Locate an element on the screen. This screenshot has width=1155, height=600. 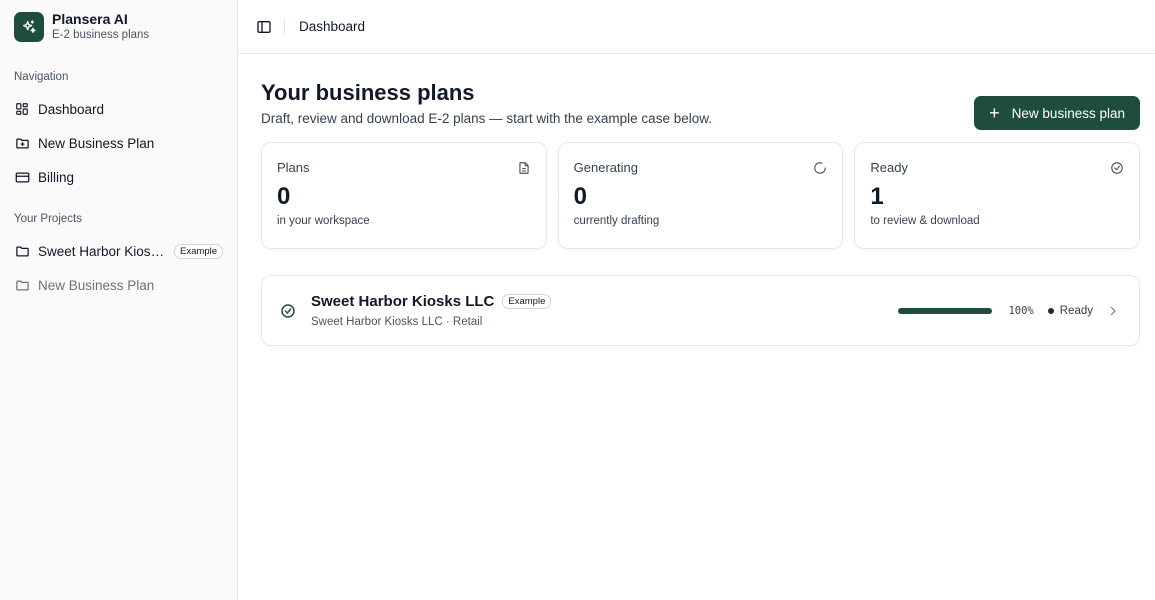
sidebar-item-dashboard: Dashboard is located at coordinates (118, 109).